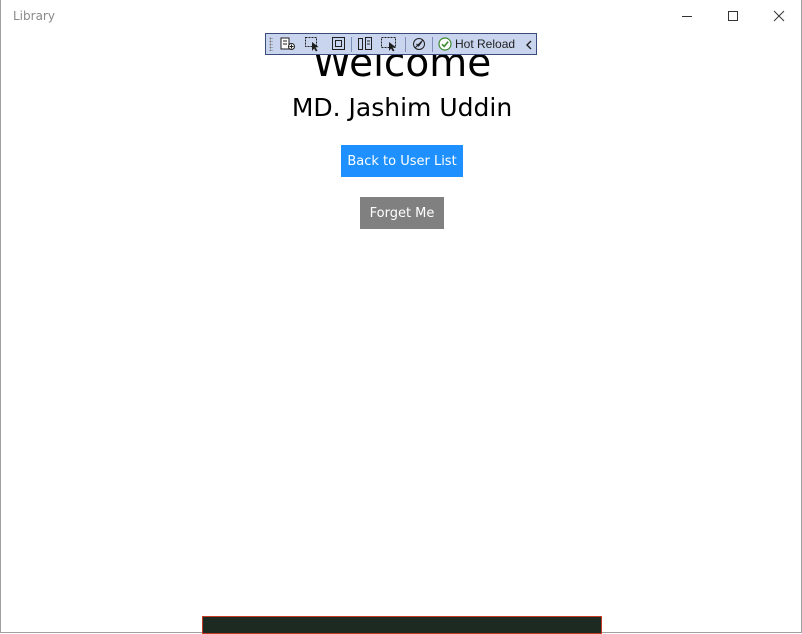  Describe the element at coordinates (365, 44) in the screenshot. I see `track-focus-icon` at that location.